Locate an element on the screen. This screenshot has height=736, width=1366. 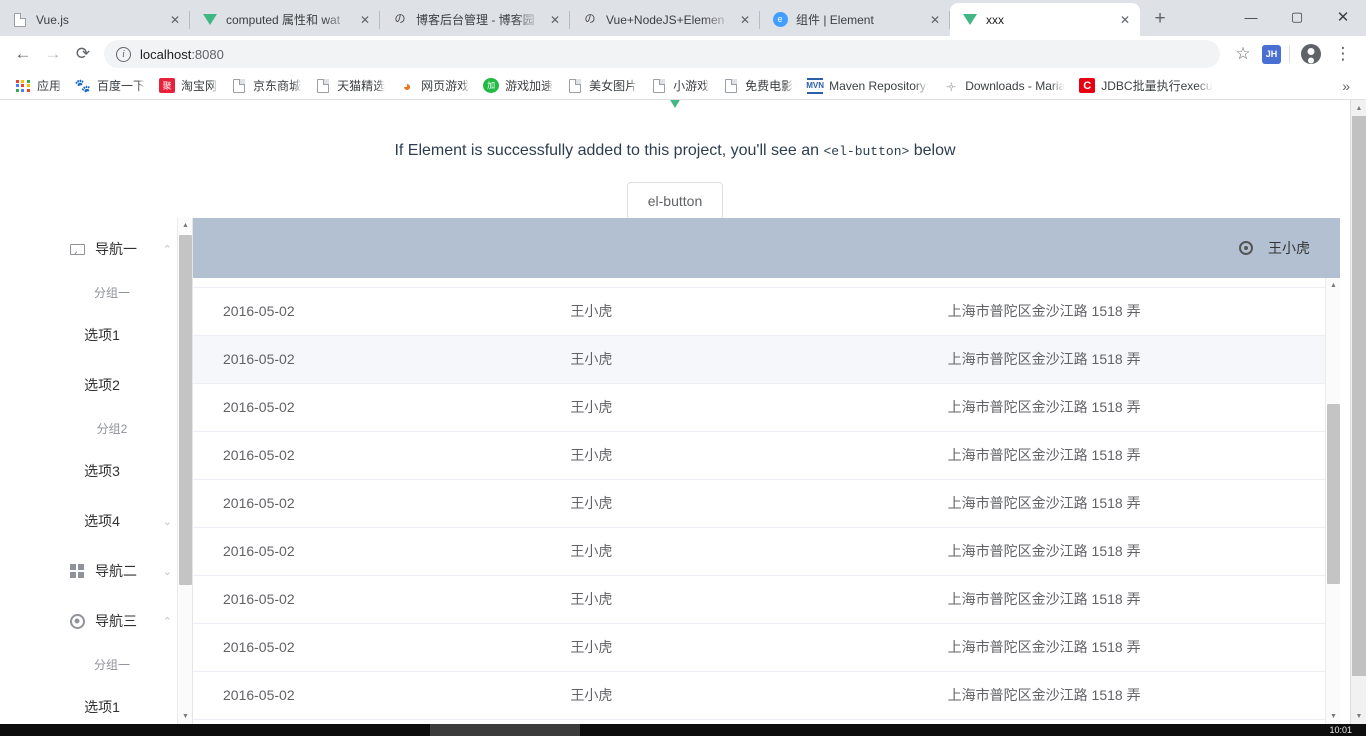
os-taskbar: 10:01 is located at coordinates (683, 730).